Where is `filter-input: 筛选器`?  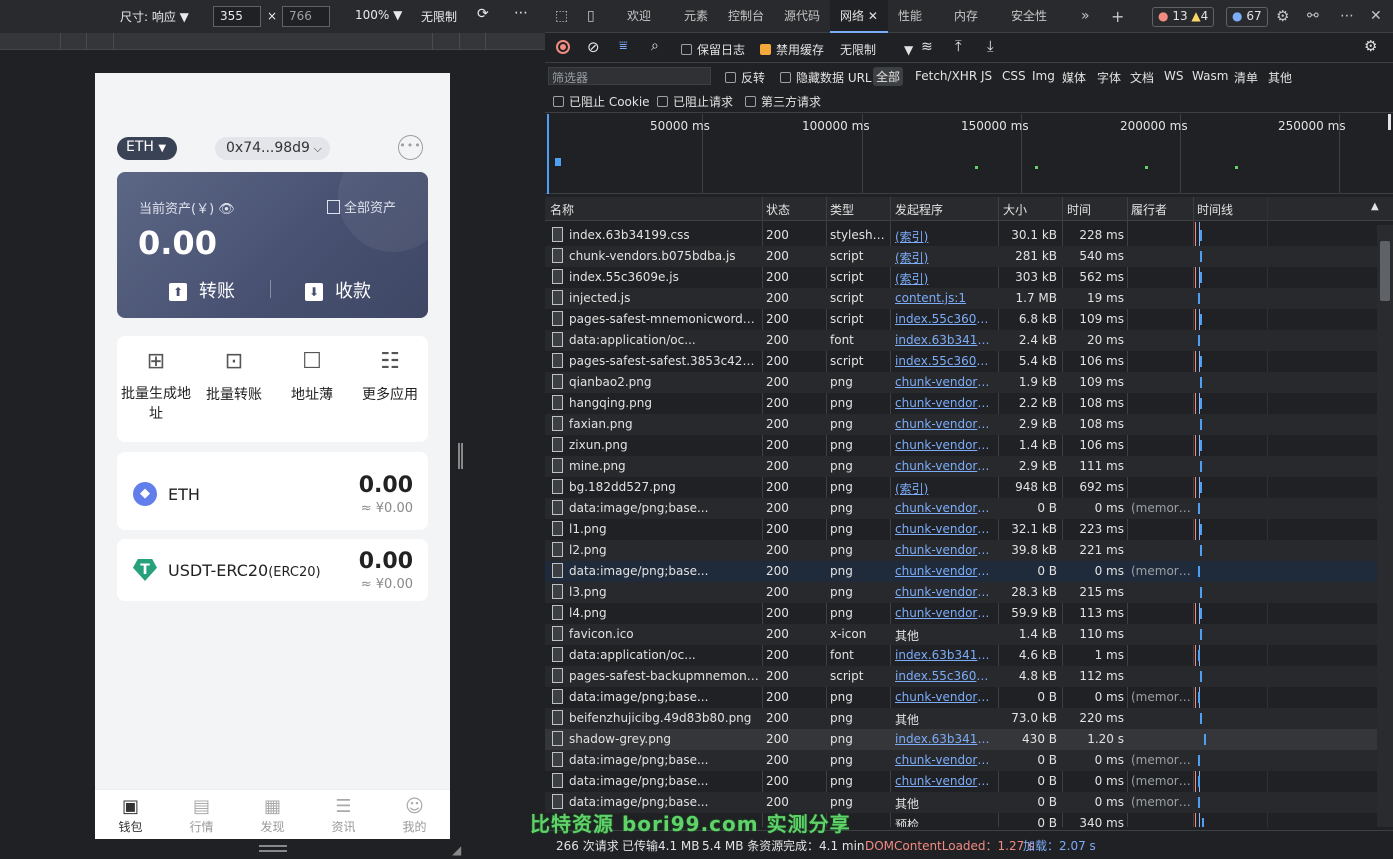
filter-input: 筛选器 is located at coordinates (629, 76).